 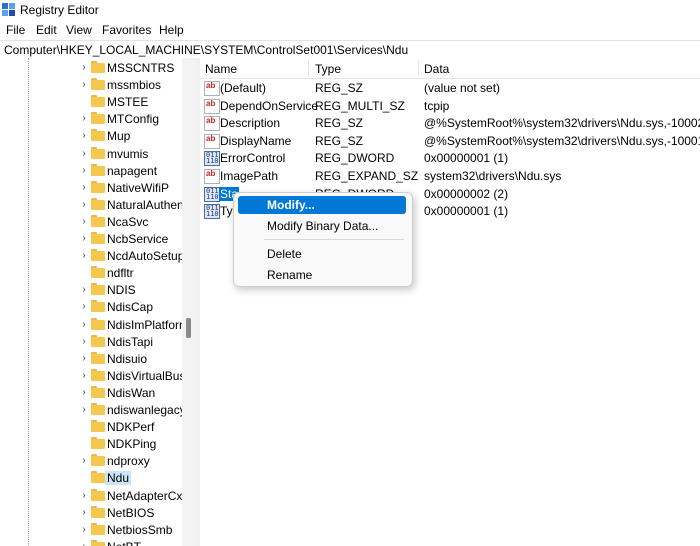 I want to click on tree-item-ndkping: NDKPing, so click(x=95, y=444).